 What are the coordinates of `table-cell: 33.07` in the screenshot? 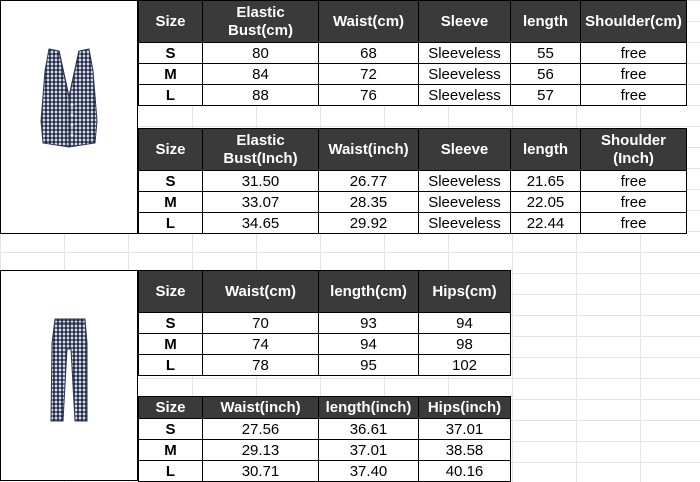 It's located at (260, 202).